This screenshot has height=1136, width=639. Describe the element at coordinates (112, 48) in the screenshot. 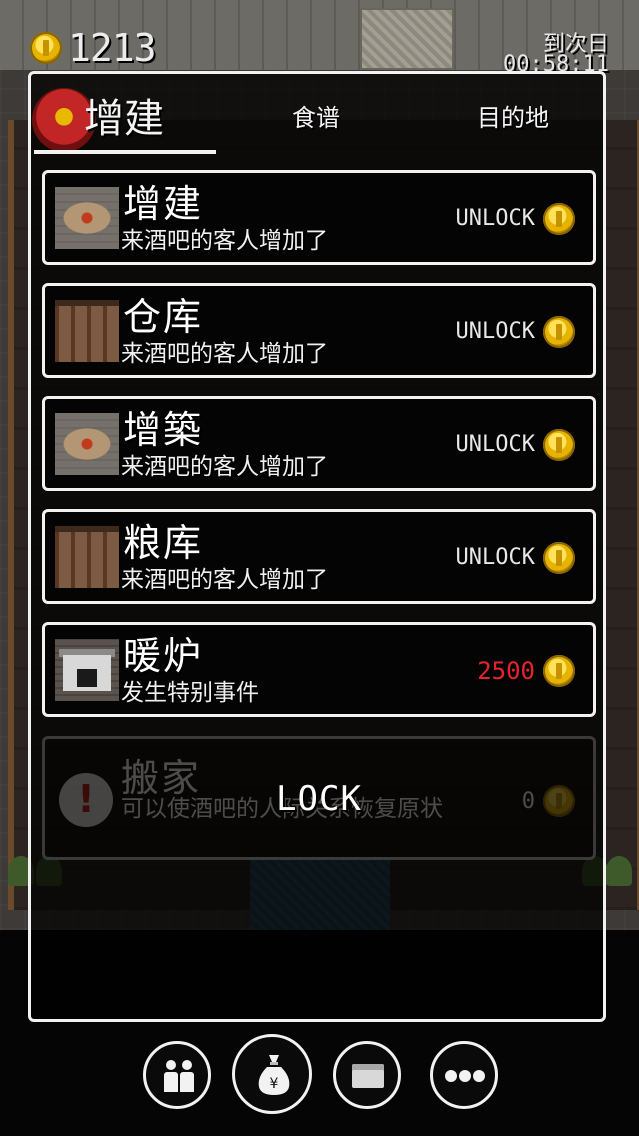

I see `money-counter: 1213` at that location.